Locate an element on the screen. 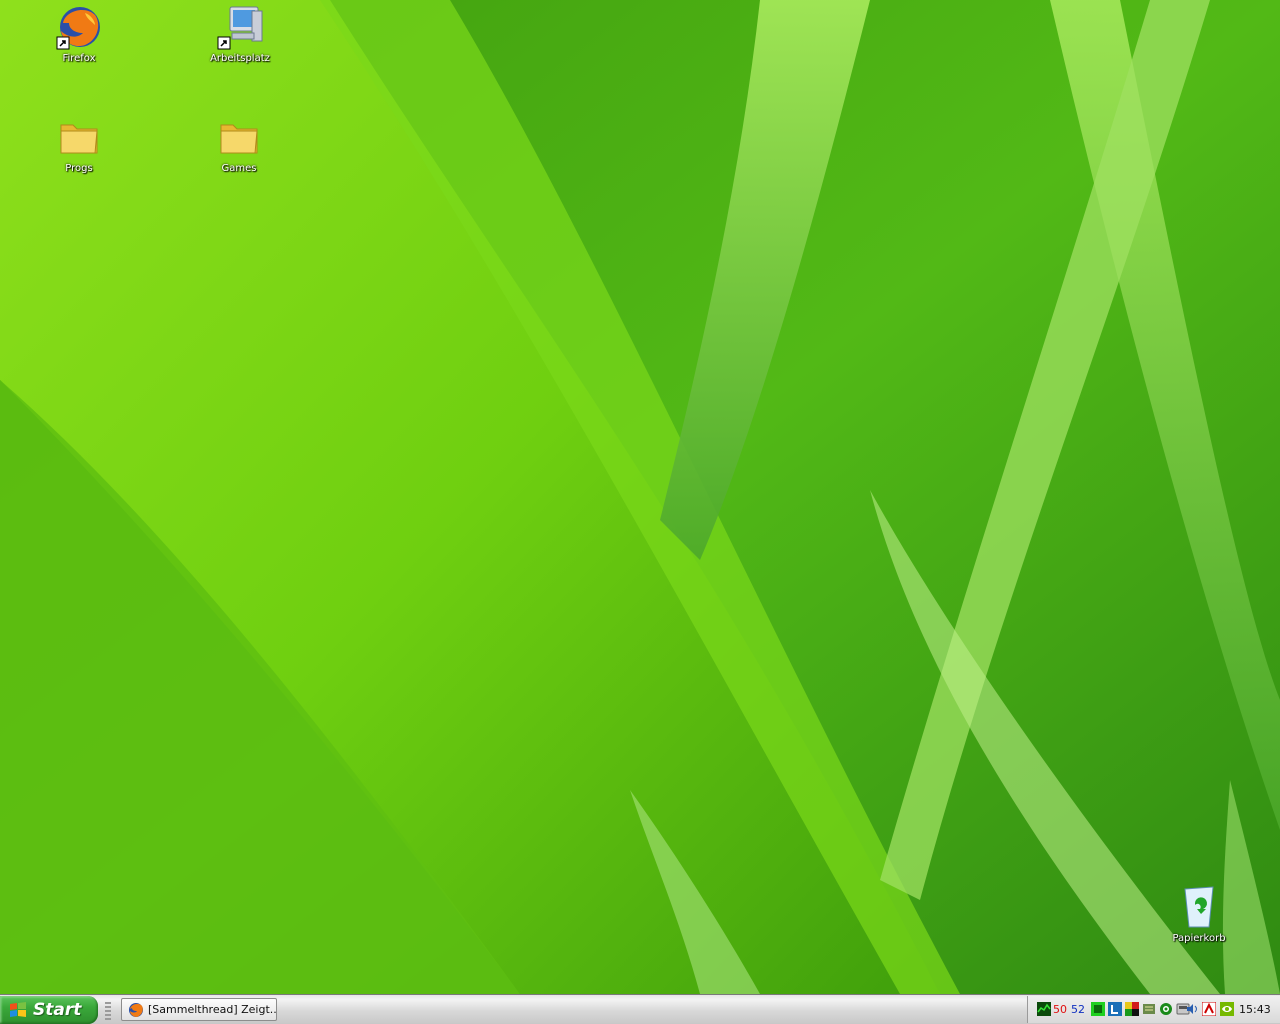  desktop-icon-label: Games is located at coordinates (239, 168).